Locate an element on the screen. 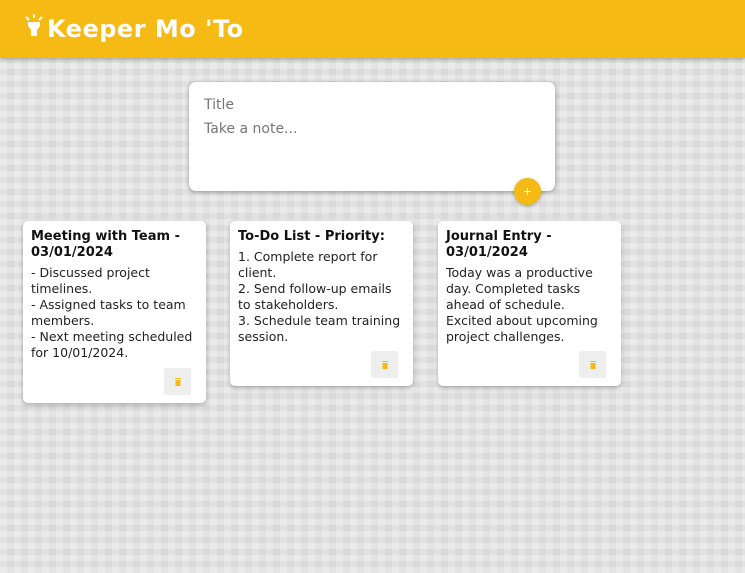  plus-icon: + is located at coordinates (527, 191).